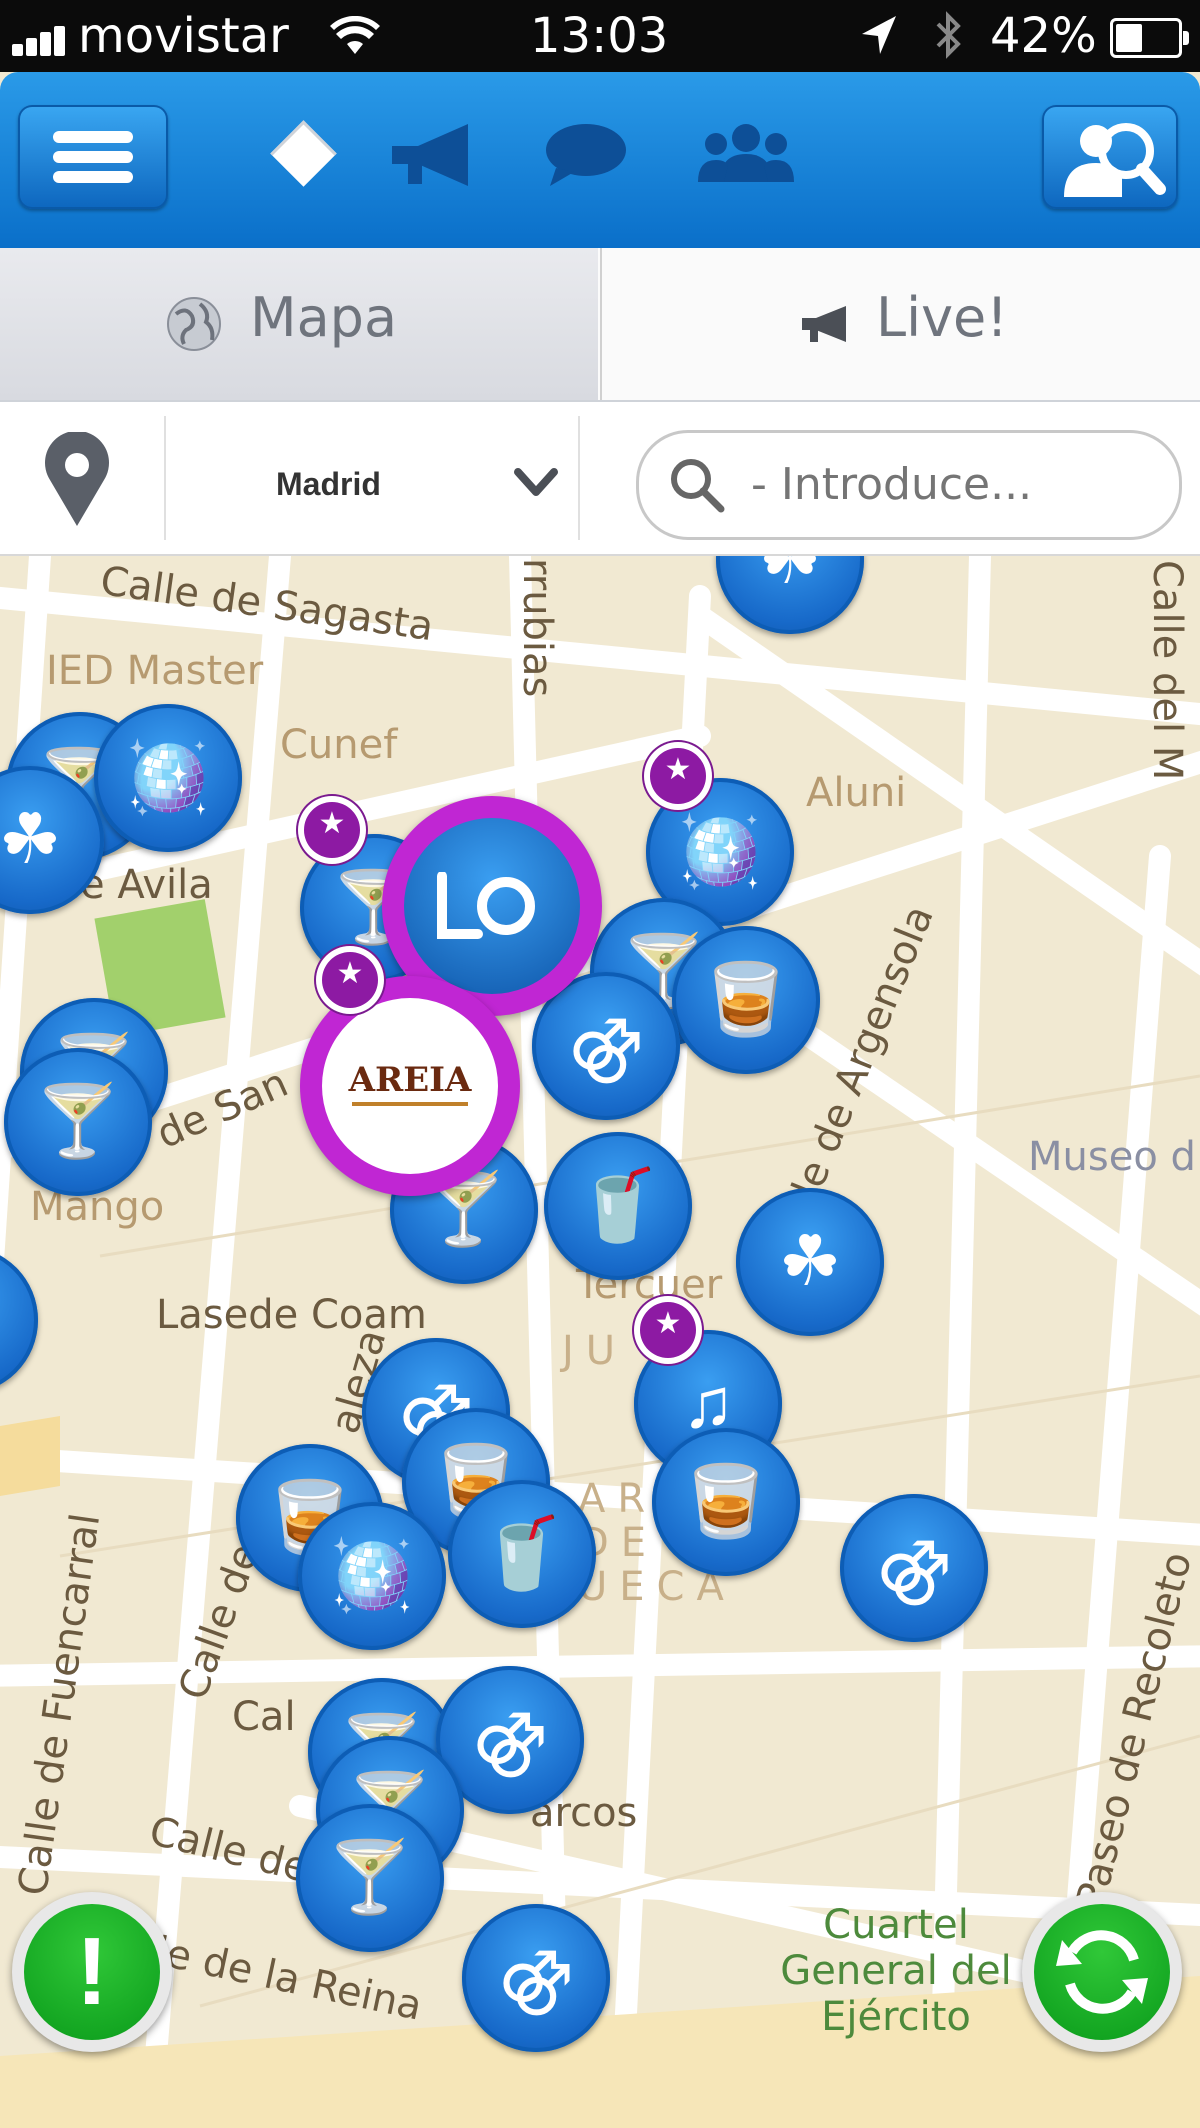 The width and height of the screenshot is (1200, 2128). What do you see at coordinates (410, 1080) in the screenshot?
I see `featured-pin-title: AREIA` at bounding box center [410, 1080].